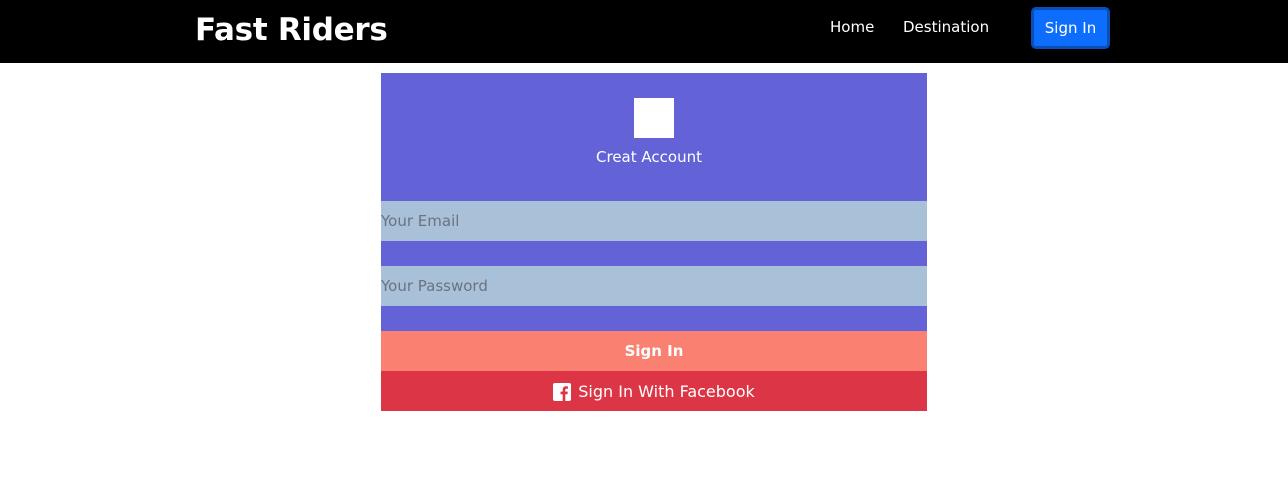 Image resolution: width=1288 pixels, height=500 pixels. I want to click on facebook-icon, so click(562, 391).